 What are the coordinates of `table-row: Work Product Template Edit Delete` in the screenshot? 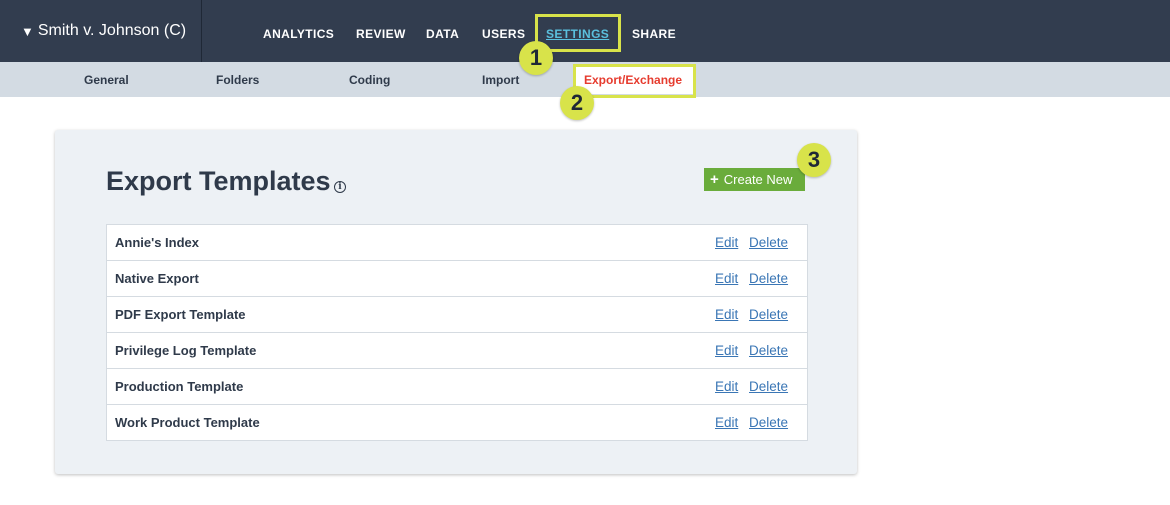 It's located at (457, 422).